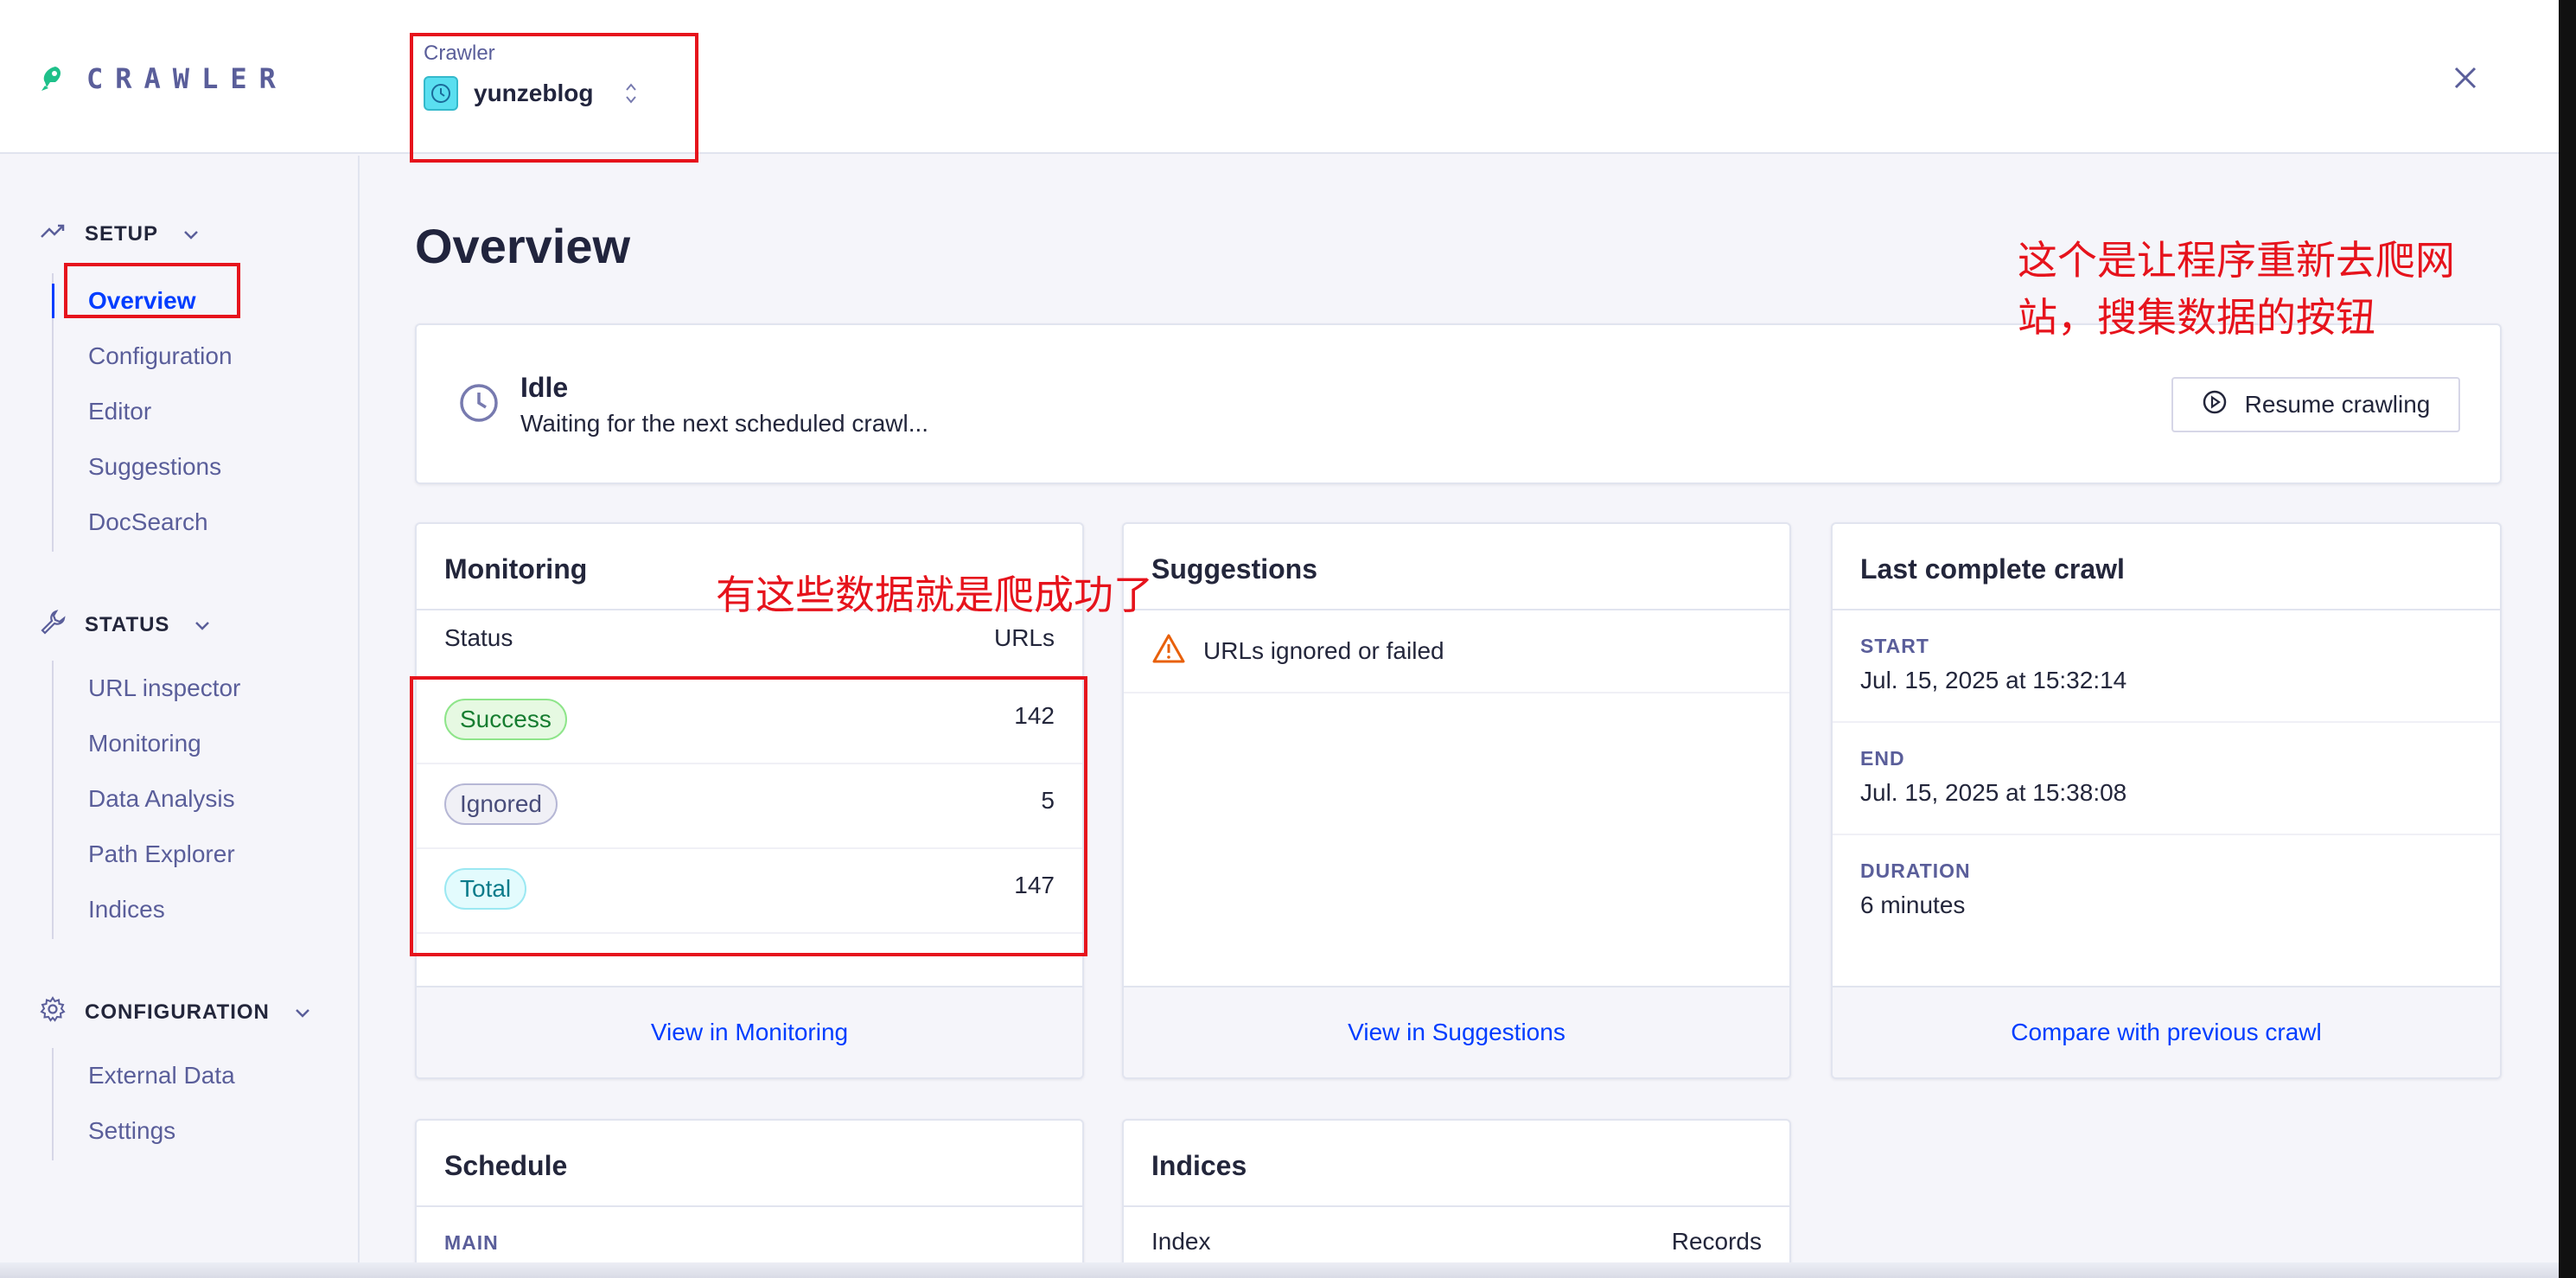 The width and height of the screenshot is (2576, 1278). I want to click on schedule-main-label: MAIN, so click(471, 1243).